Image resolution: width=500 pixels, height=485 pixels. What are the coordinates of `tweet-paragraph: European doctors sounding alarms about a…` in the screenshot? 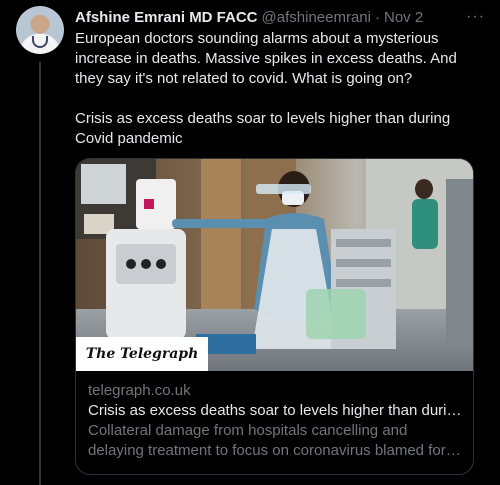 It's located at (266, 58).